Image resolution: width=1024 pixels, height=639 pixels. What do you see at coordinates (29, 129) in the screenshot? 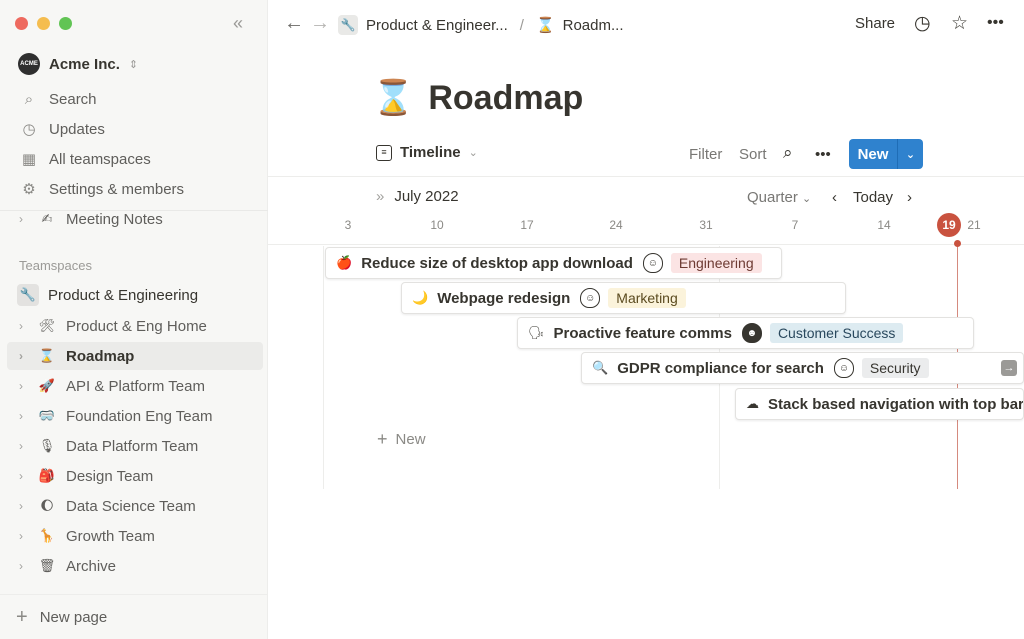
I see `clock-icon: ◷` at bounding box center [29, 129].